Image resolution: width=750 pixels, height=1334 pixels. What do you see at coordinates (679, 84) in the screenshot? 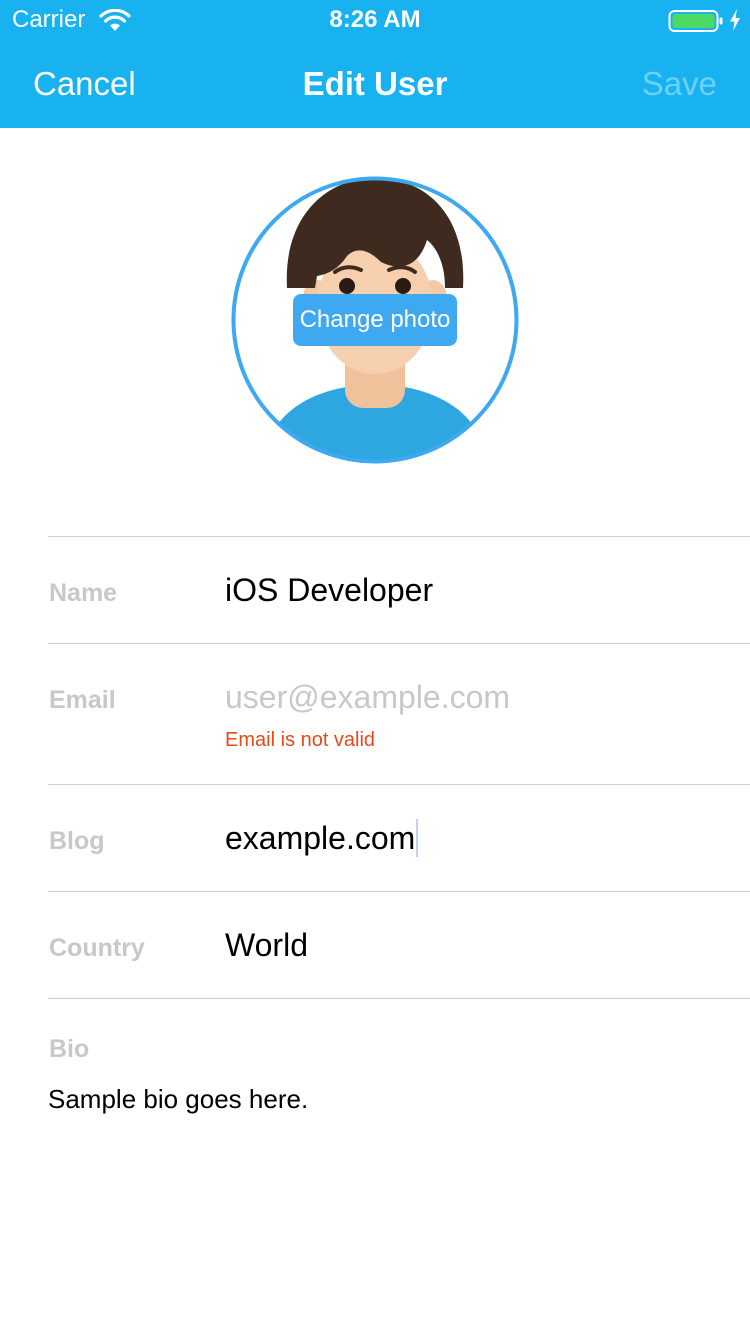
I see `save-button: Save` at bounding box center [679, 84].